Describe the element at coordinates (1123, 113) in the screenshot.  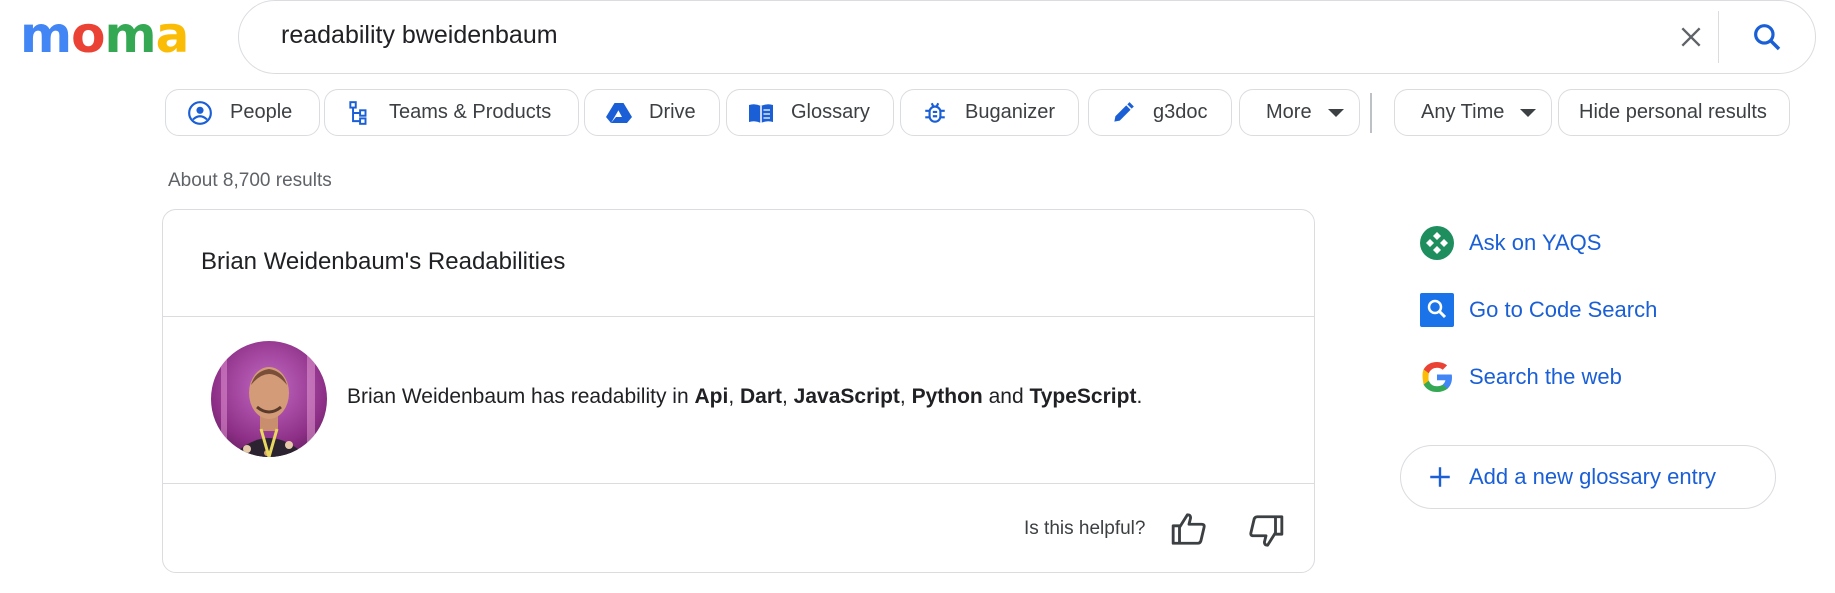
I see `pen-icon` at that location.